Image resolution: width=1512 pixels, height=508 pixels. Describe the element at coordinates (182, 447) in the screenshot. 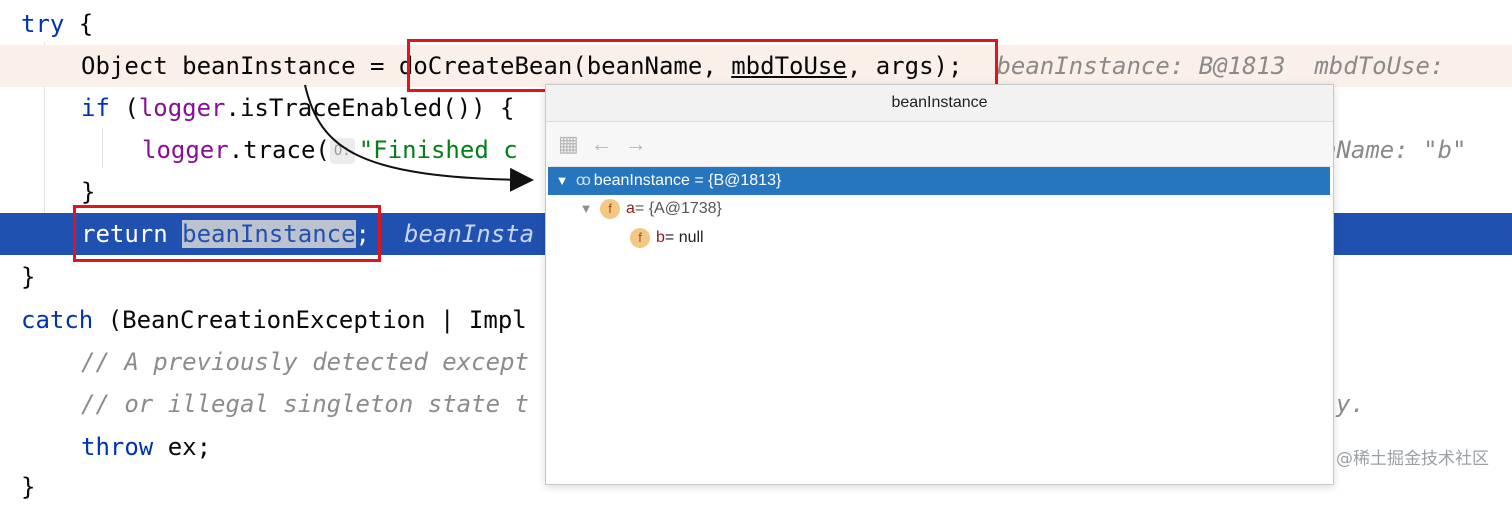

I see `code-text: ex;` at that location.